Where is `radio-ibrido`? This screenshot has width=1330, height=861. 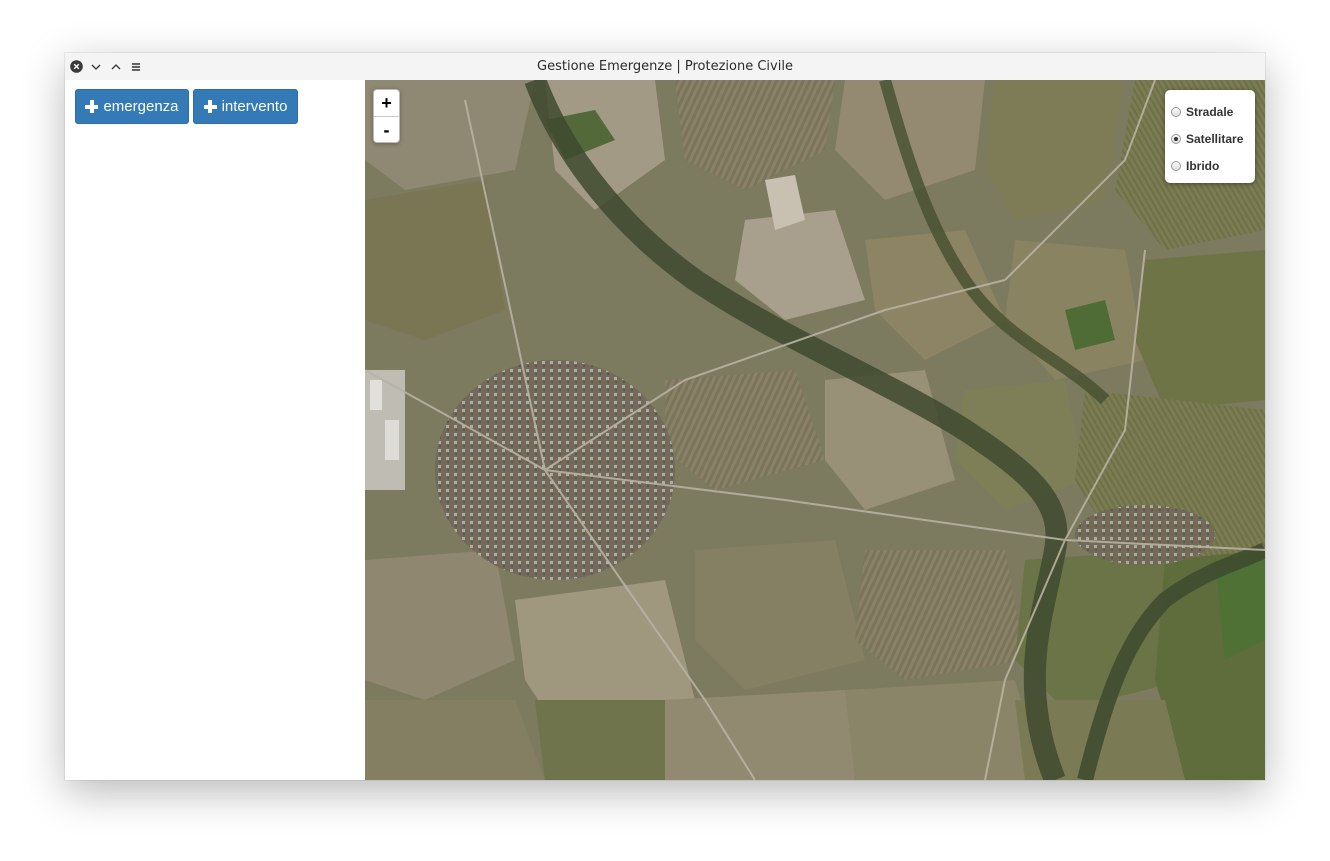
radio-ibrido is located at coordinates (1176, 165).